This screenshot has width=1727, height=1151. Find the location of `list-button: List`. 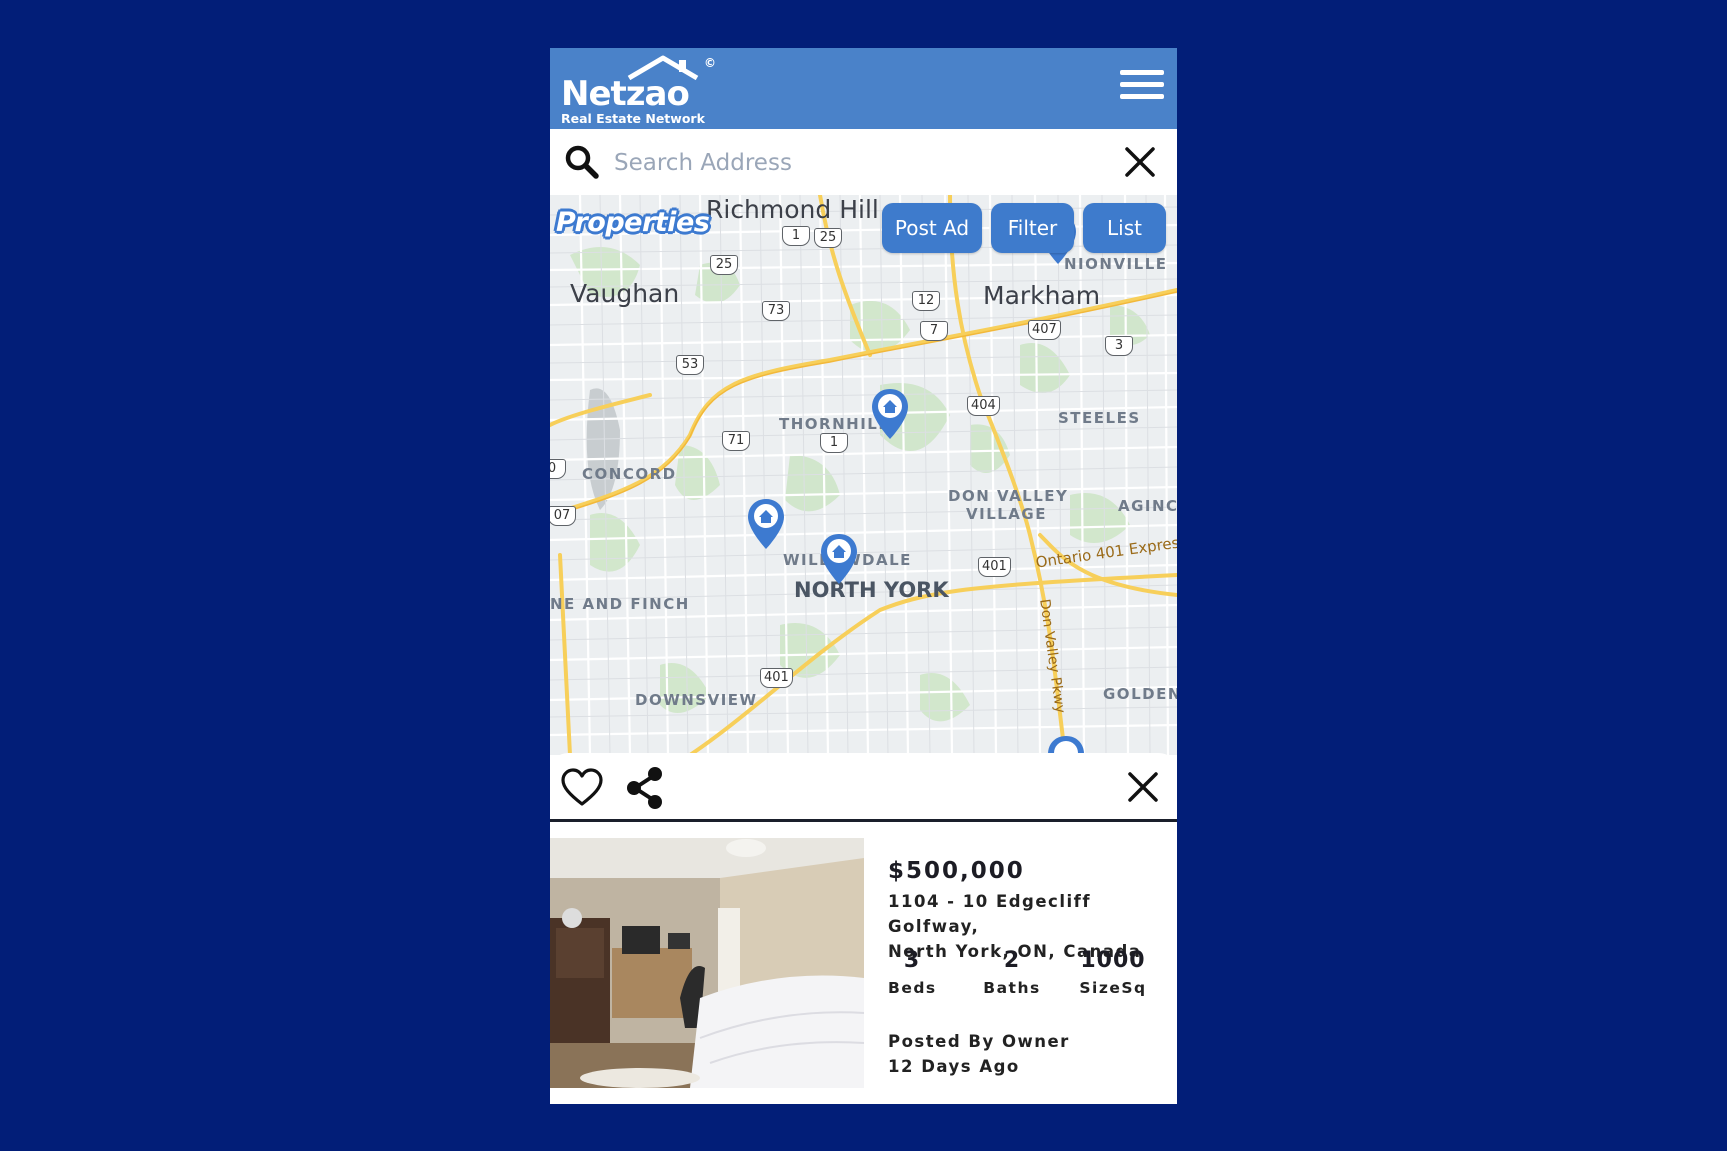

list-button: List is located at coordinates (1124, 228).